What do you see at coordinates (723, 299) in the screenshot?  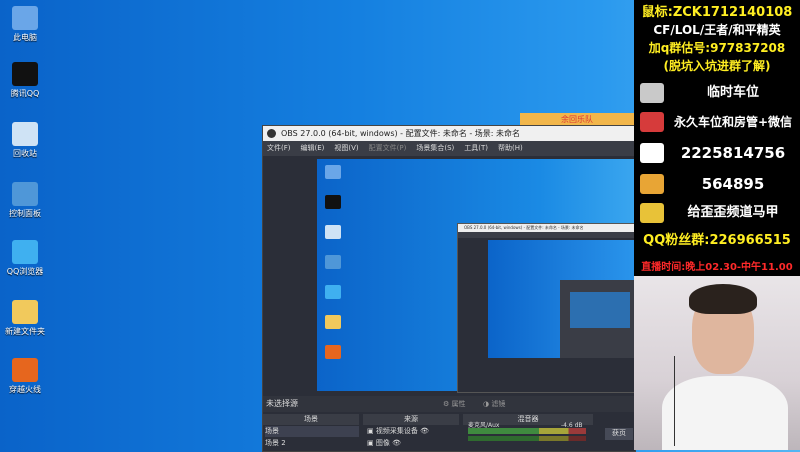 I see `streamer-hair` at bounding box center [723, 299].